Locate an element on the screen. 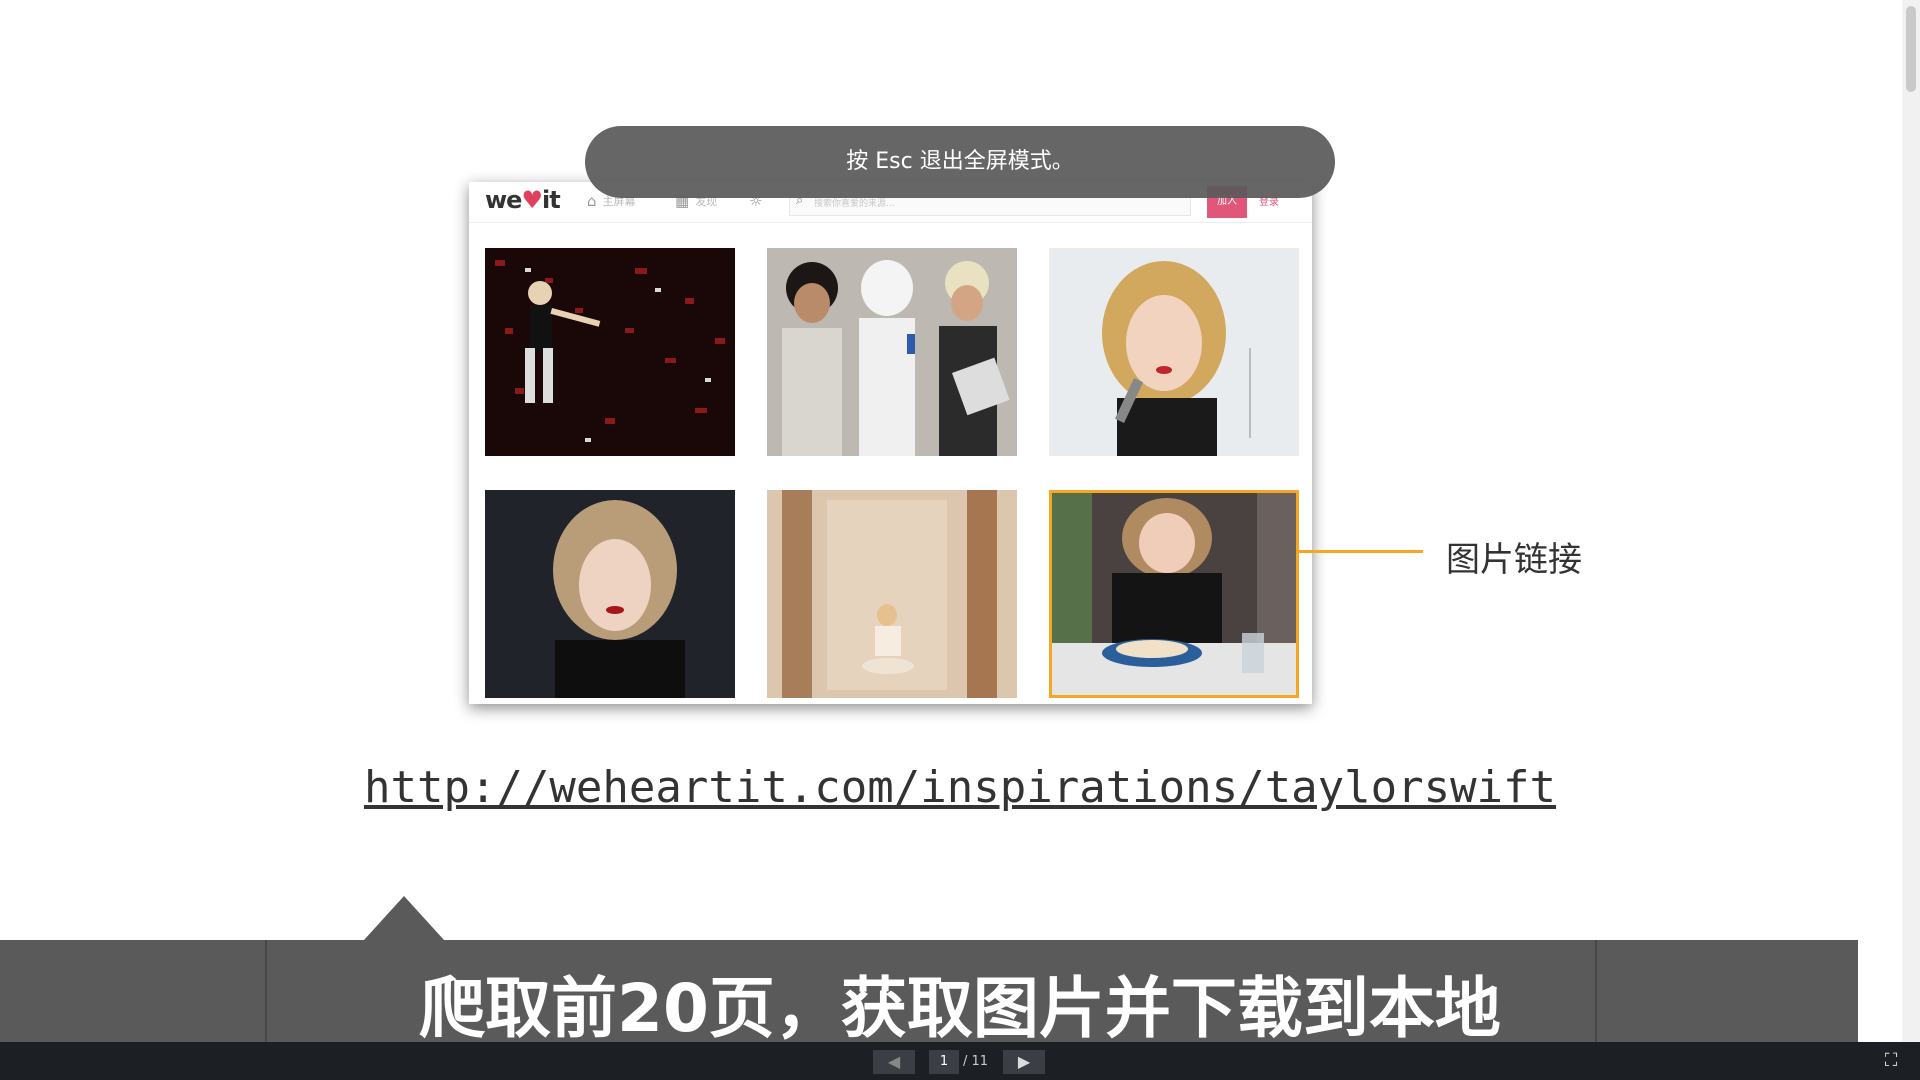  home-icon: ⌂ is located at coordinates (592, 201).